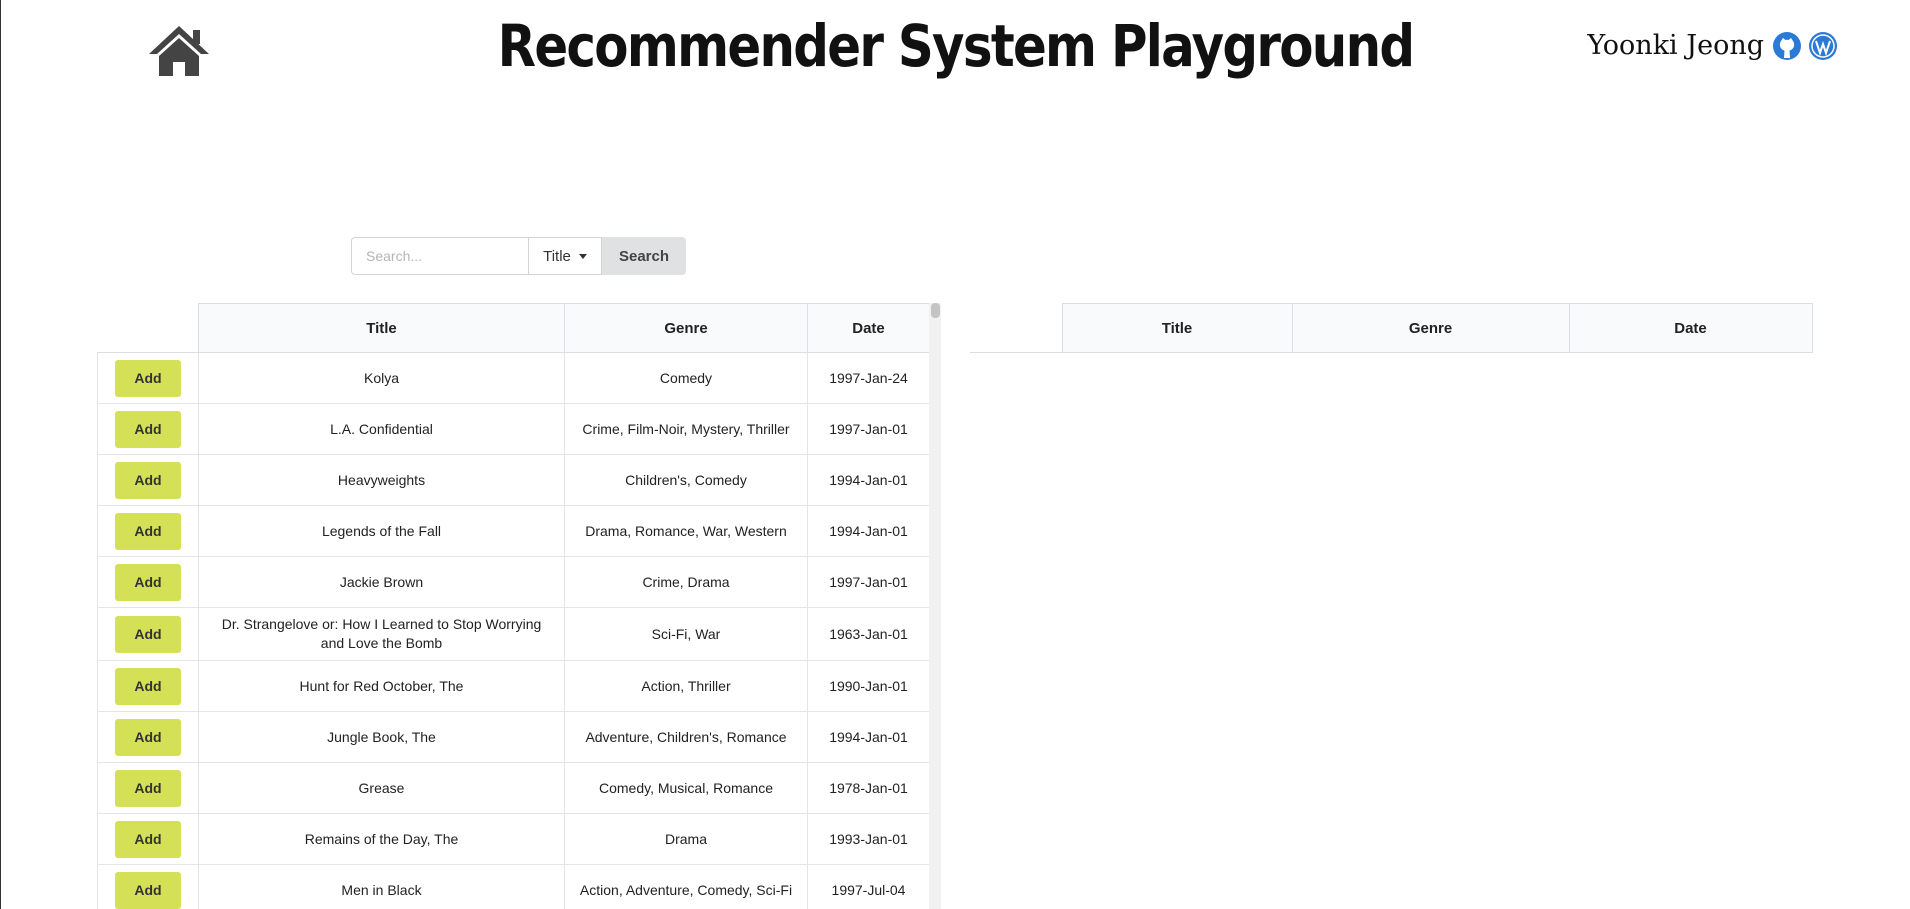  What do you see at coordinates (1675, 45) in the screenshot?
I see `author-name: Yoonki Jeong` at bounding box center [1675, 45].